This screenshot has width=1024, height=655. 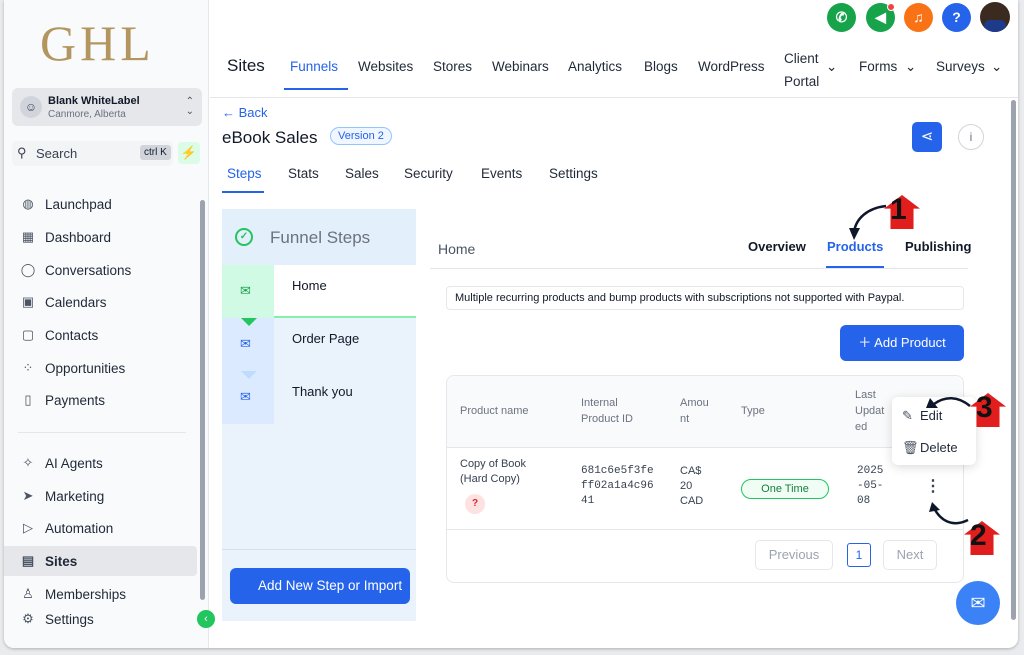 I want to click on sidebar-item-opportunities: ⁘ Opportunities, so click(x=101, y=368).